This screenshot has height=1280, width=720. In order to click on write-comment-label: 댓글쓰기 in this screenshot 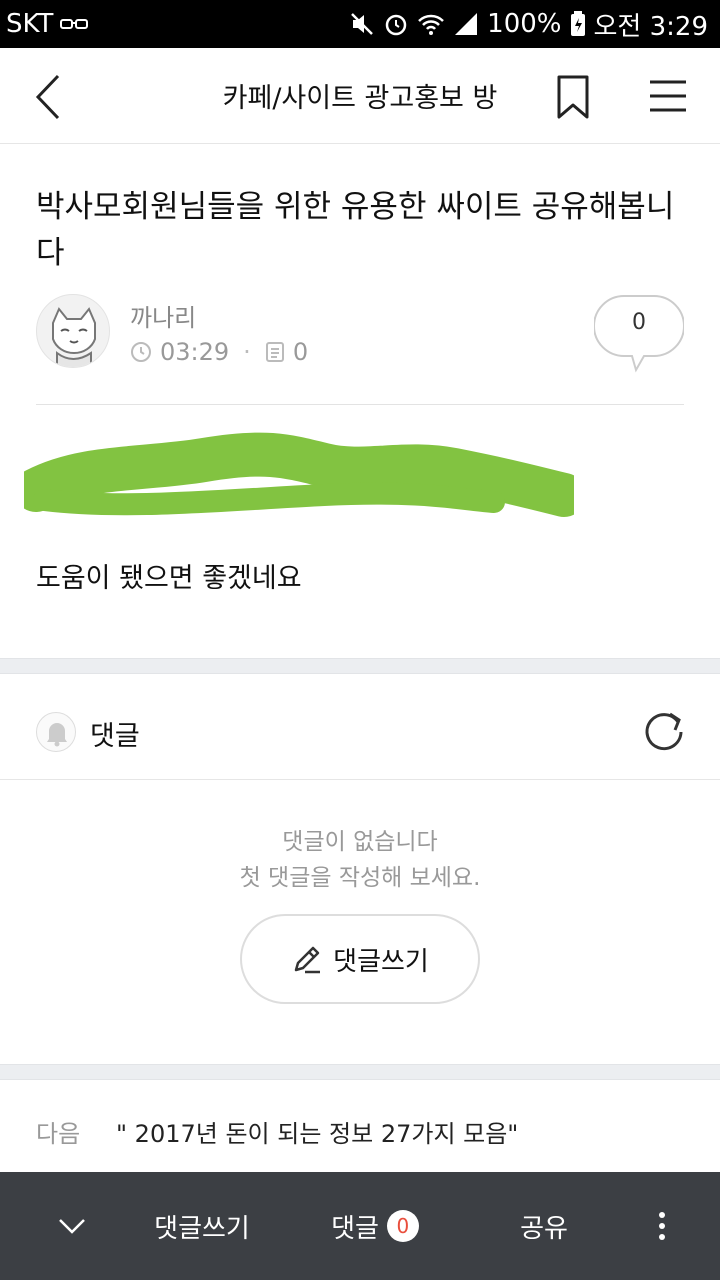, I will do `click(381, 961)`.